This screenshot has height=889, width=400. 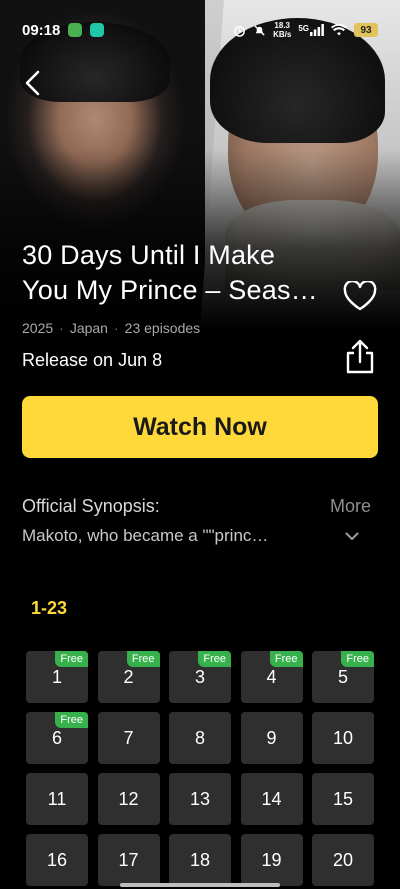 I want to click on back-button, so click(x=33, y=83).